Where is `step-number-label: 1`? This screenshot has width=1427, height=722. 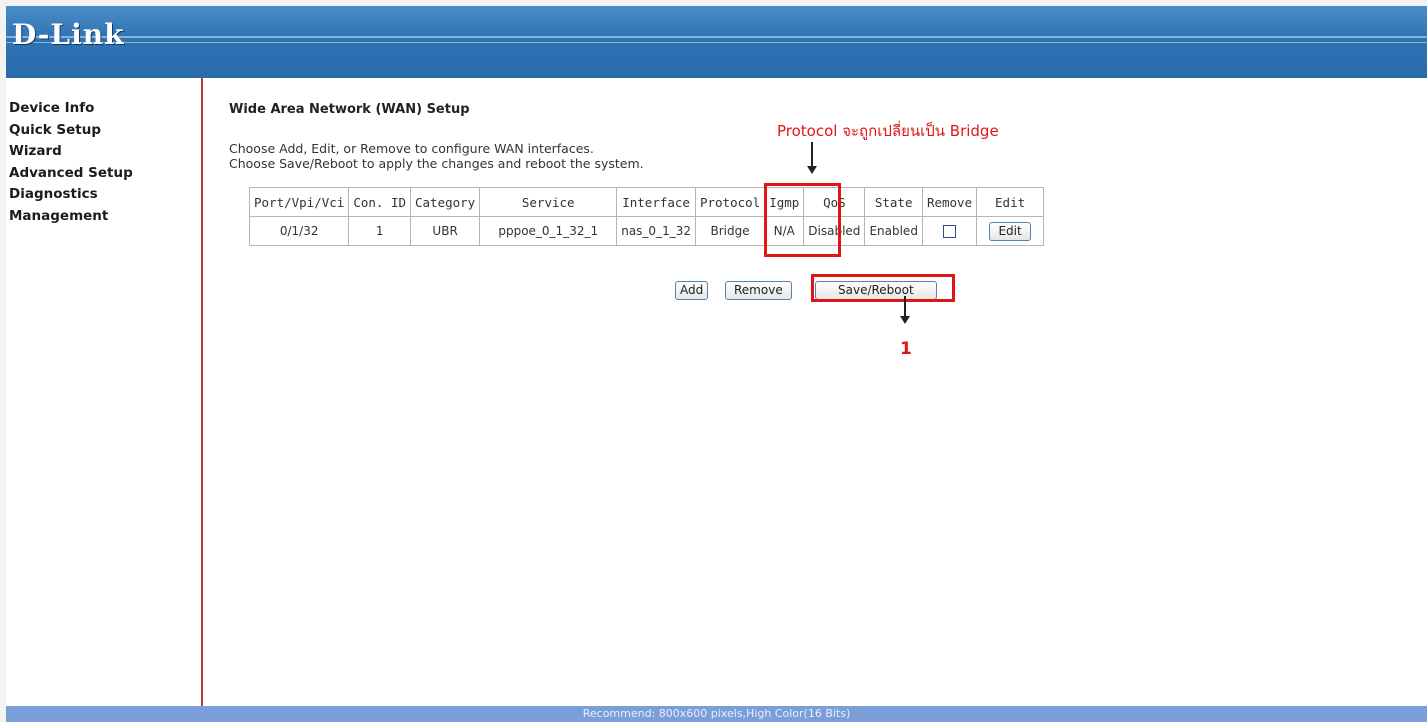 step-number-label: 1 is located at coordinates (906, 349).